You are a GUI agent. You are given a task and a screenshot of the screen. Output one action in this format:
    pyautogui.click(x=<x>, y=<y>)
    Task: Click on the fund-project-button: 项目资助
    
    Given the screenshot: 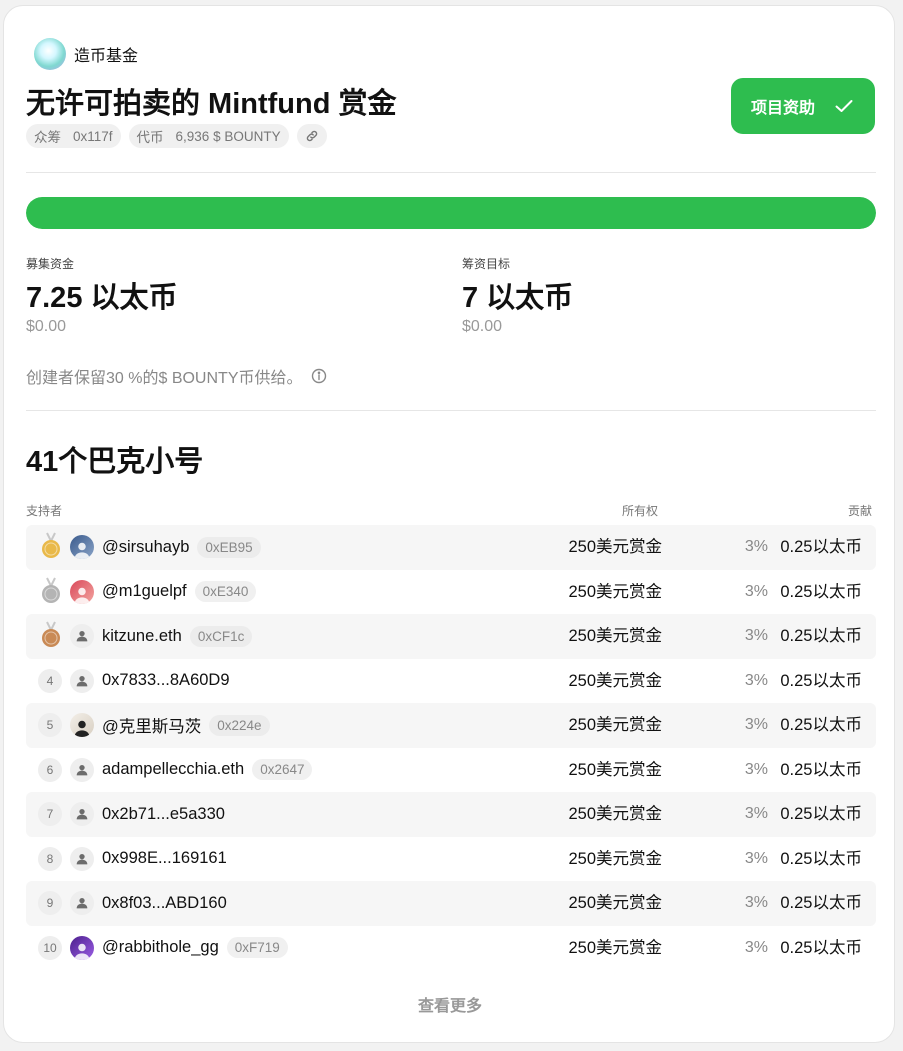 What is the action you would take?
    pyautogui.click(x=803, y=106)
    